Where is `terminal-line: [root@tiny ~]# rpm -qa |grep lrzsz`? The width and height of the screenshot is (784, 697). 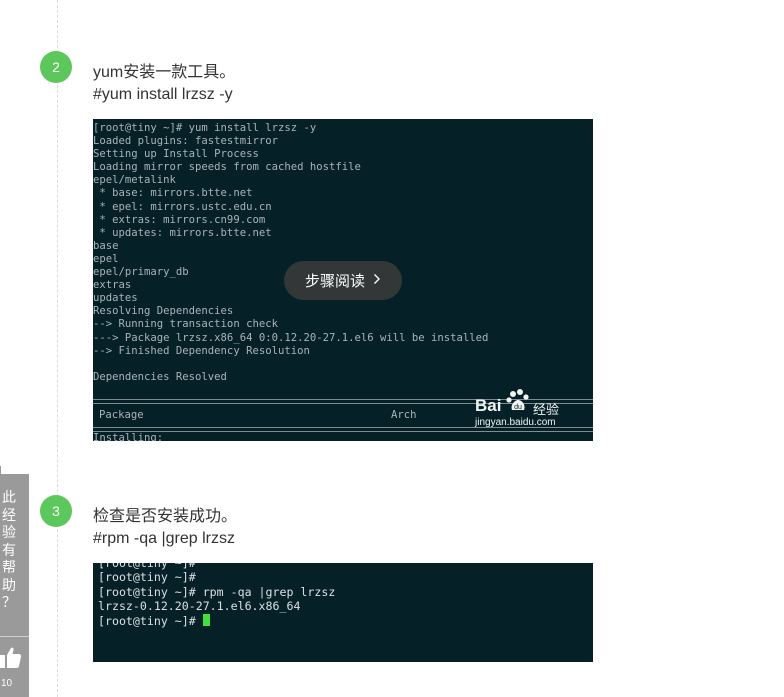 terminal-line: [root@tiny ~]# rpm -qa |grep lrzsz is located at coordinates (217, 591).